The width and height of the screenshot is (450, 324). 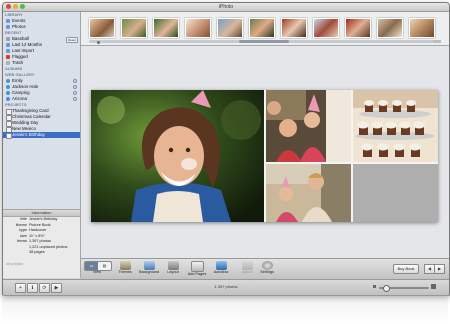 What do you see at coordinates (41, 99) in the screenshot?
I see `sidebar-item-arizona: Arizona` at bounding box center [41, 99].